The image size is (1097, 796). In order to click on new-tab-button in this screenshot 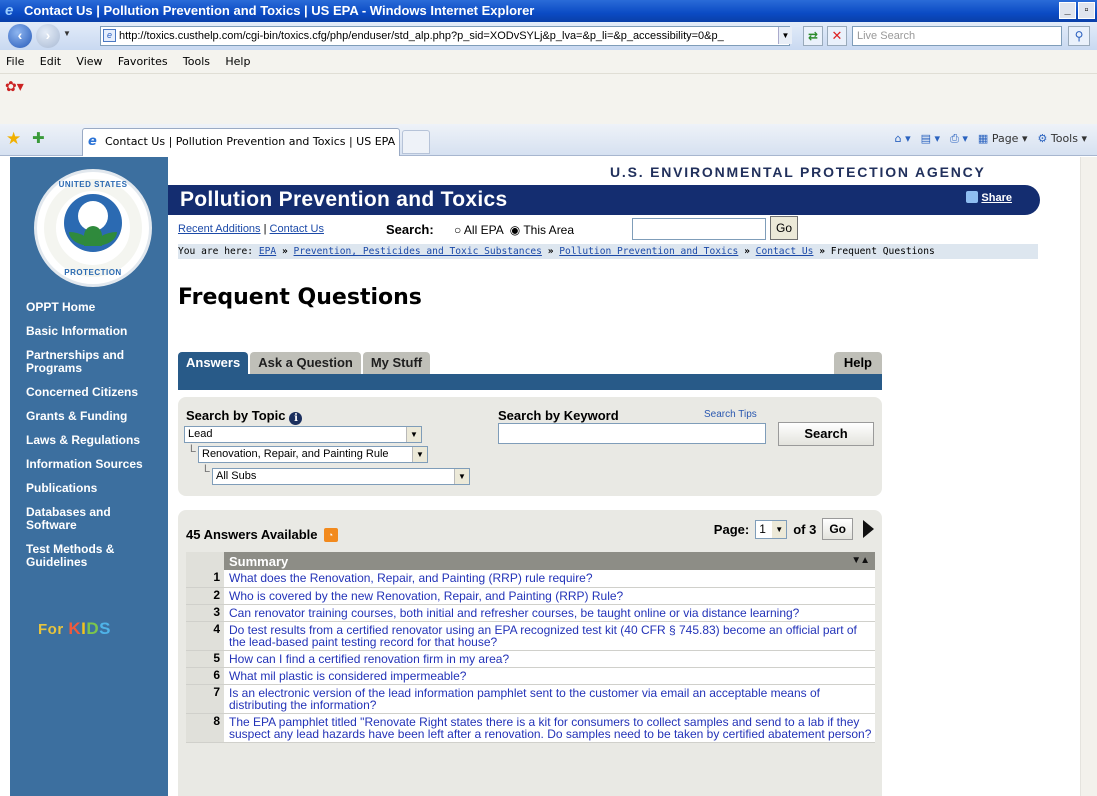, I will do `click(416, 142)`.